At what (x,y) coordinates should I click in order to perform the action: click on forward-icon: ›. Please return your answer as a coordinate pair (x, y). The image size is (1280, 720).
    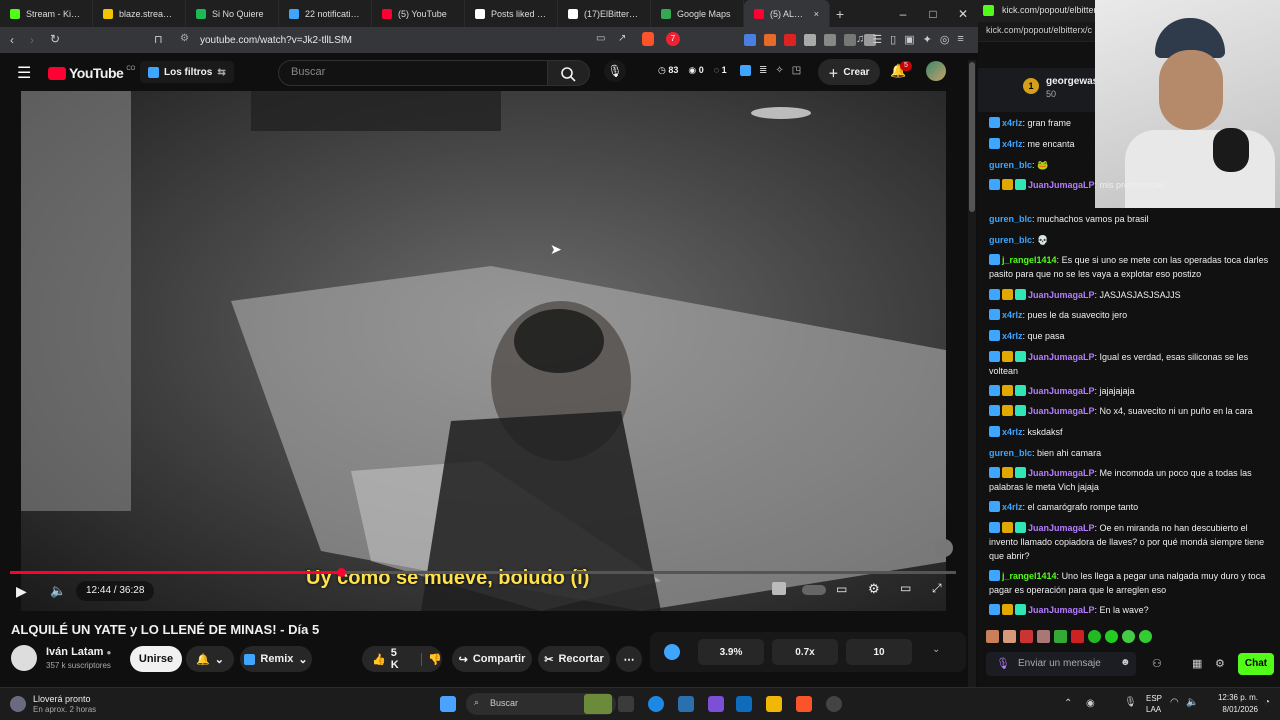
    Looking at the image, I should click on (32, 40).